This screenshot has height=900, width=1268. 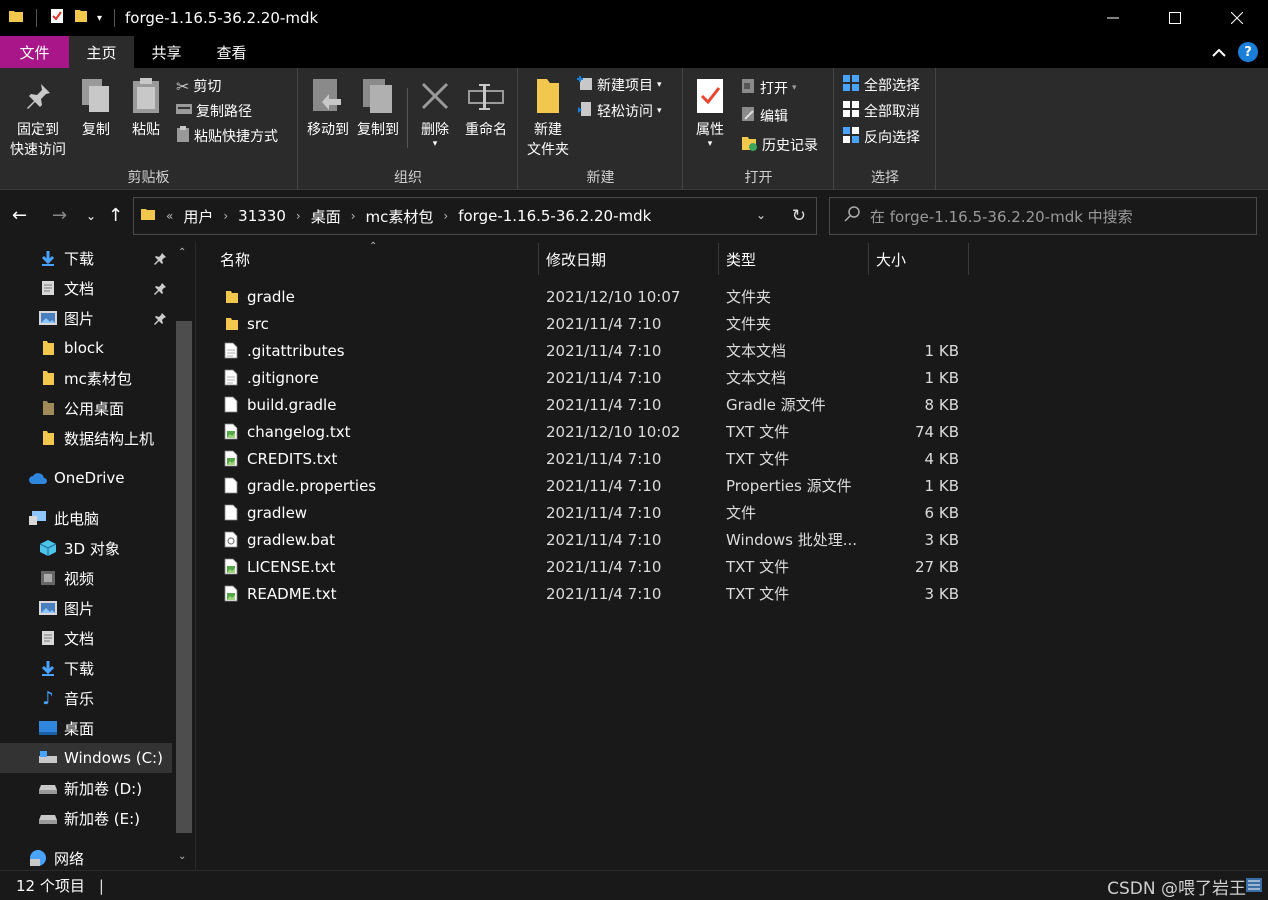 What do you see at coordinates (99, 18) in the screenshot?
I see `customize-dropdown-icon: ▾` at bounding box center [99, 18].